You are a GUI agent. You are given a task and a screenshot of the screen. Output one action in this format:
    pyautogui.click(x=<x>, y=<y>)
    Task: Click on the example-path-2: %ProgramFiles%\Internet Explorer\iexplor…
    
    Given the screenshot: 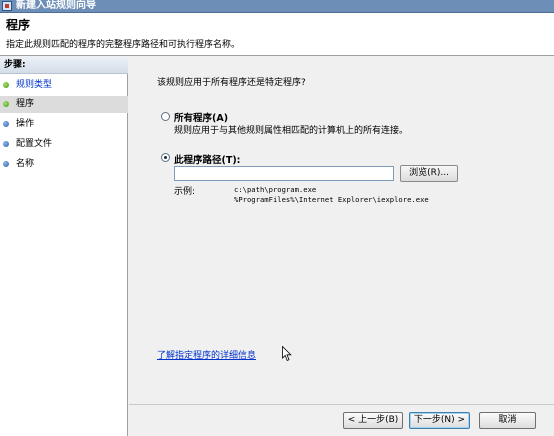 What is the action you would take?
    pyautogui.click(x=331, y=199)
    